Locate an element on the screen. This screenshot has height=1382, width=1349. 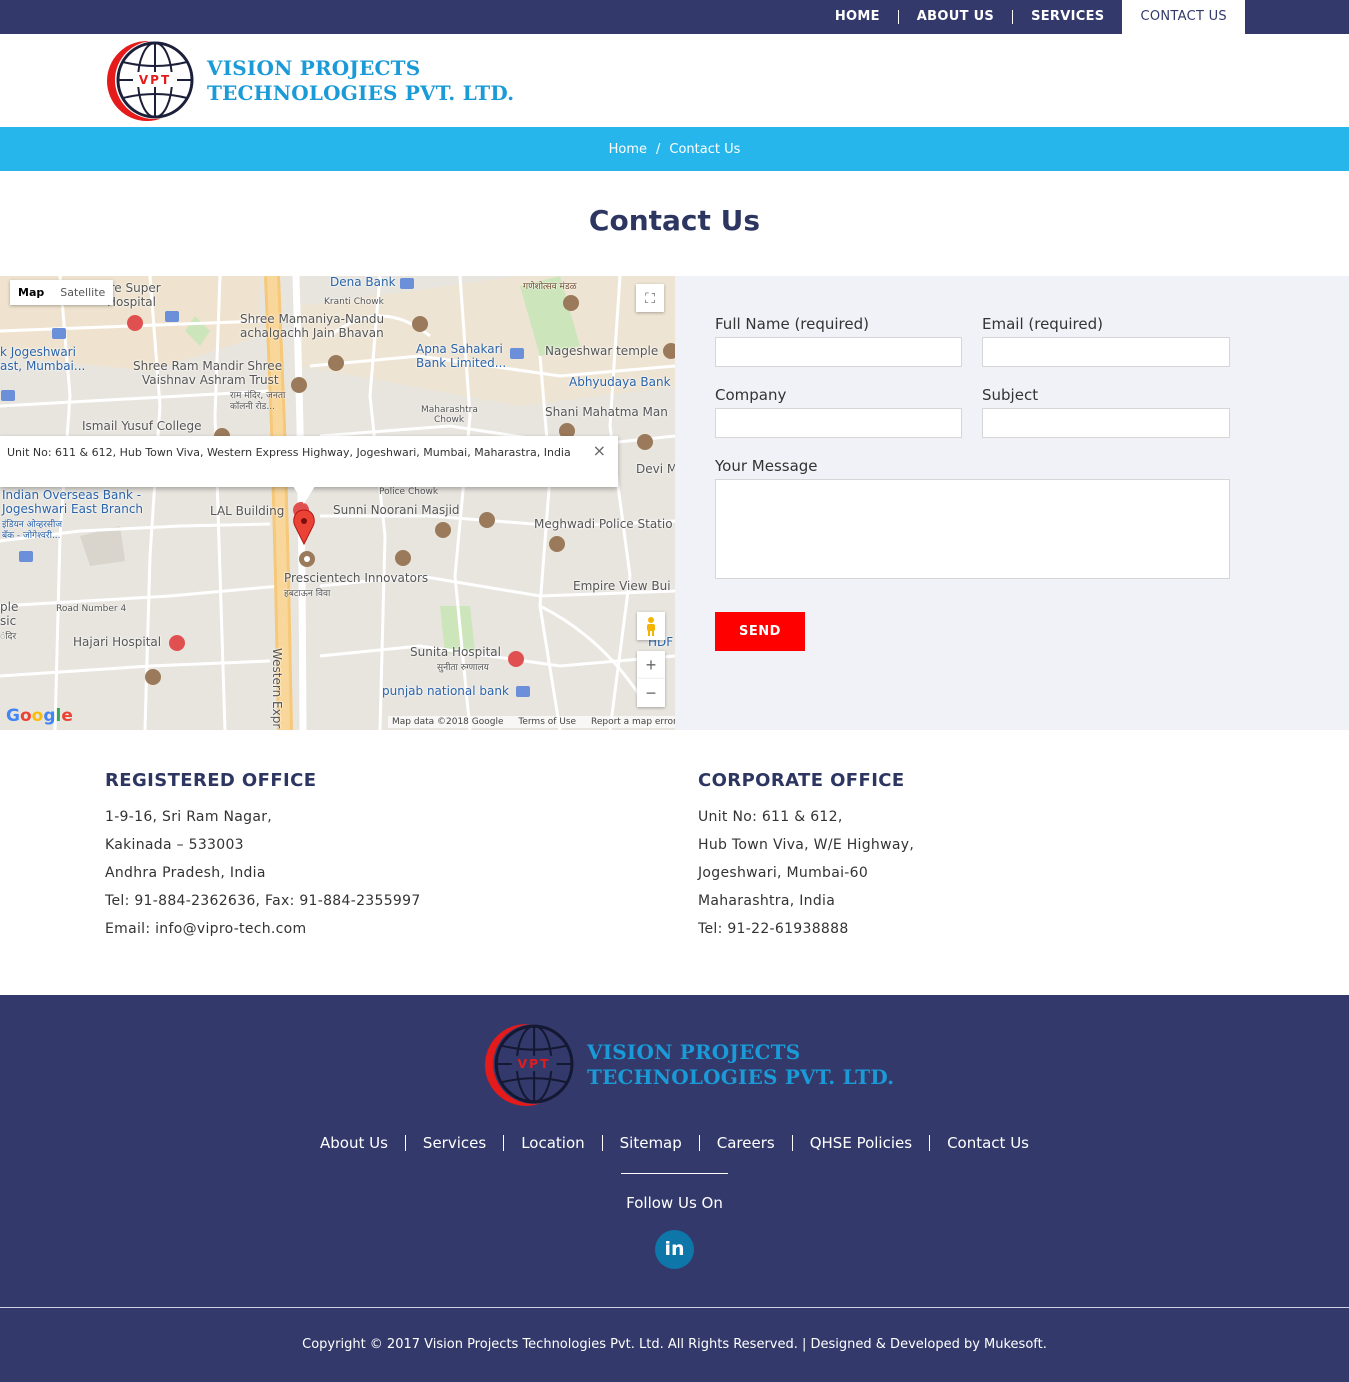
nav-services: SERVICES is located at coordinates (1067, 17).